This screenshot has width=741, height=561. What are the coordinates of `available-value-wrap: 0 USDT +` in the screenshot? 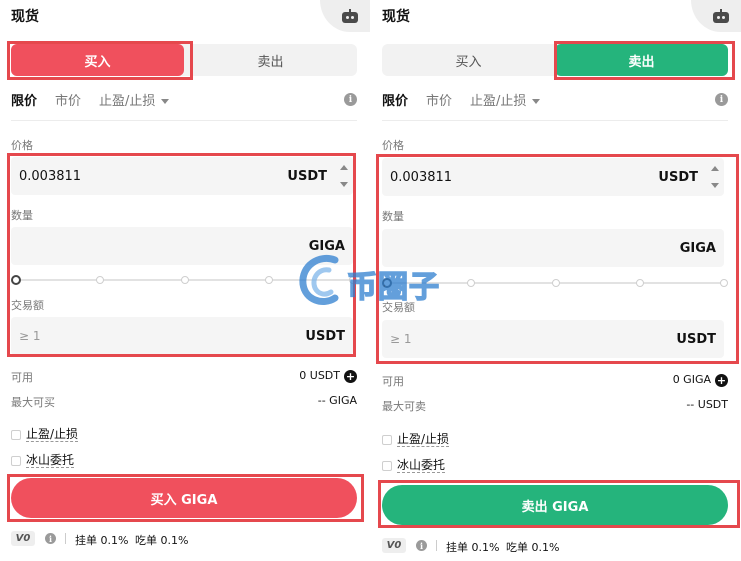 It's located at (328, 376).